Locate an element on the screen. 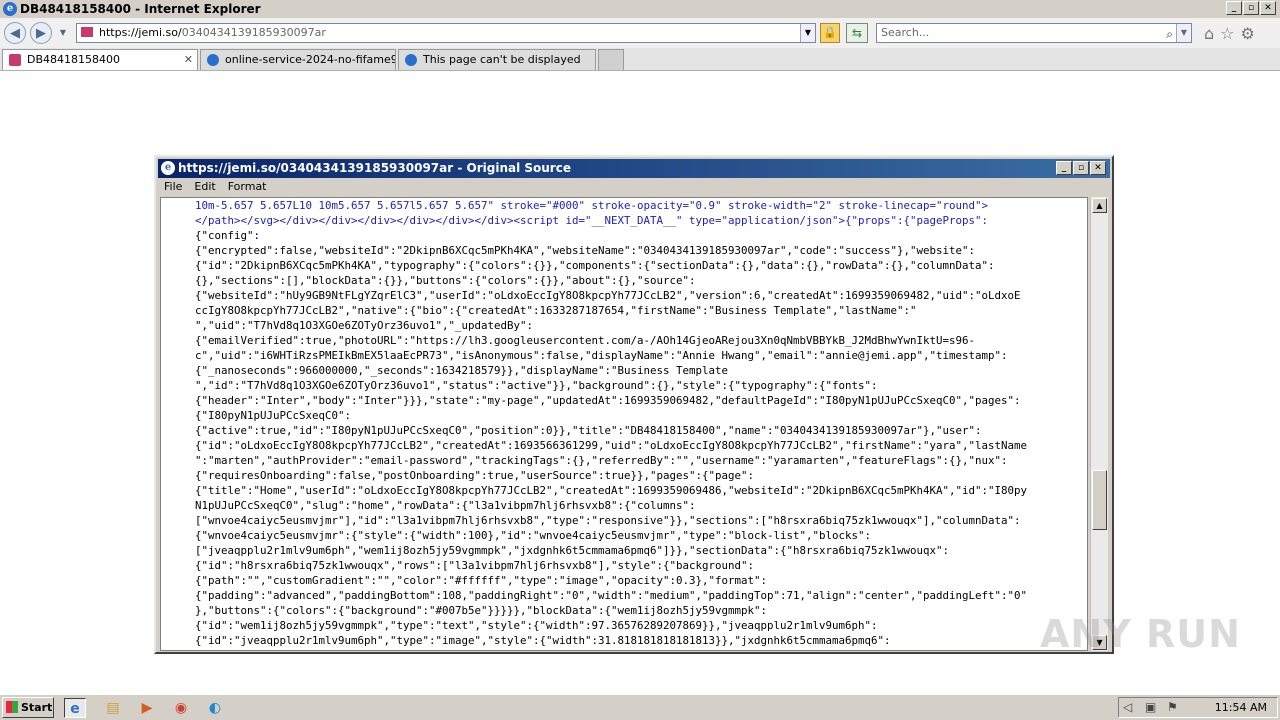 The image size is (1280, 720). scroll-up-icon: ▲ is located at coordinates (1099, 205).